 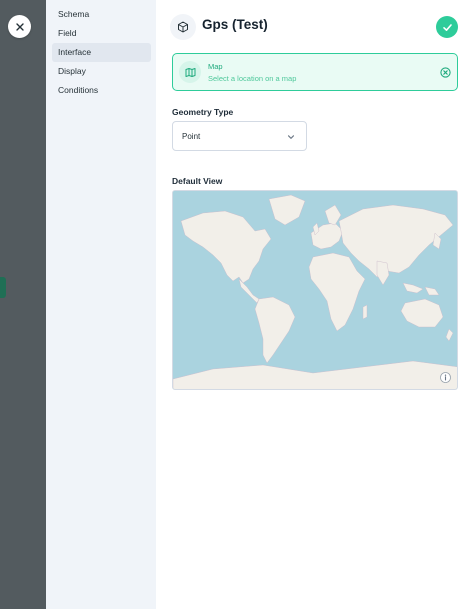 What do you see at coordinates (101, 52) in the screenshot?
I see `sidebar-item-interface: Interface` at bounding box center [101, 52].